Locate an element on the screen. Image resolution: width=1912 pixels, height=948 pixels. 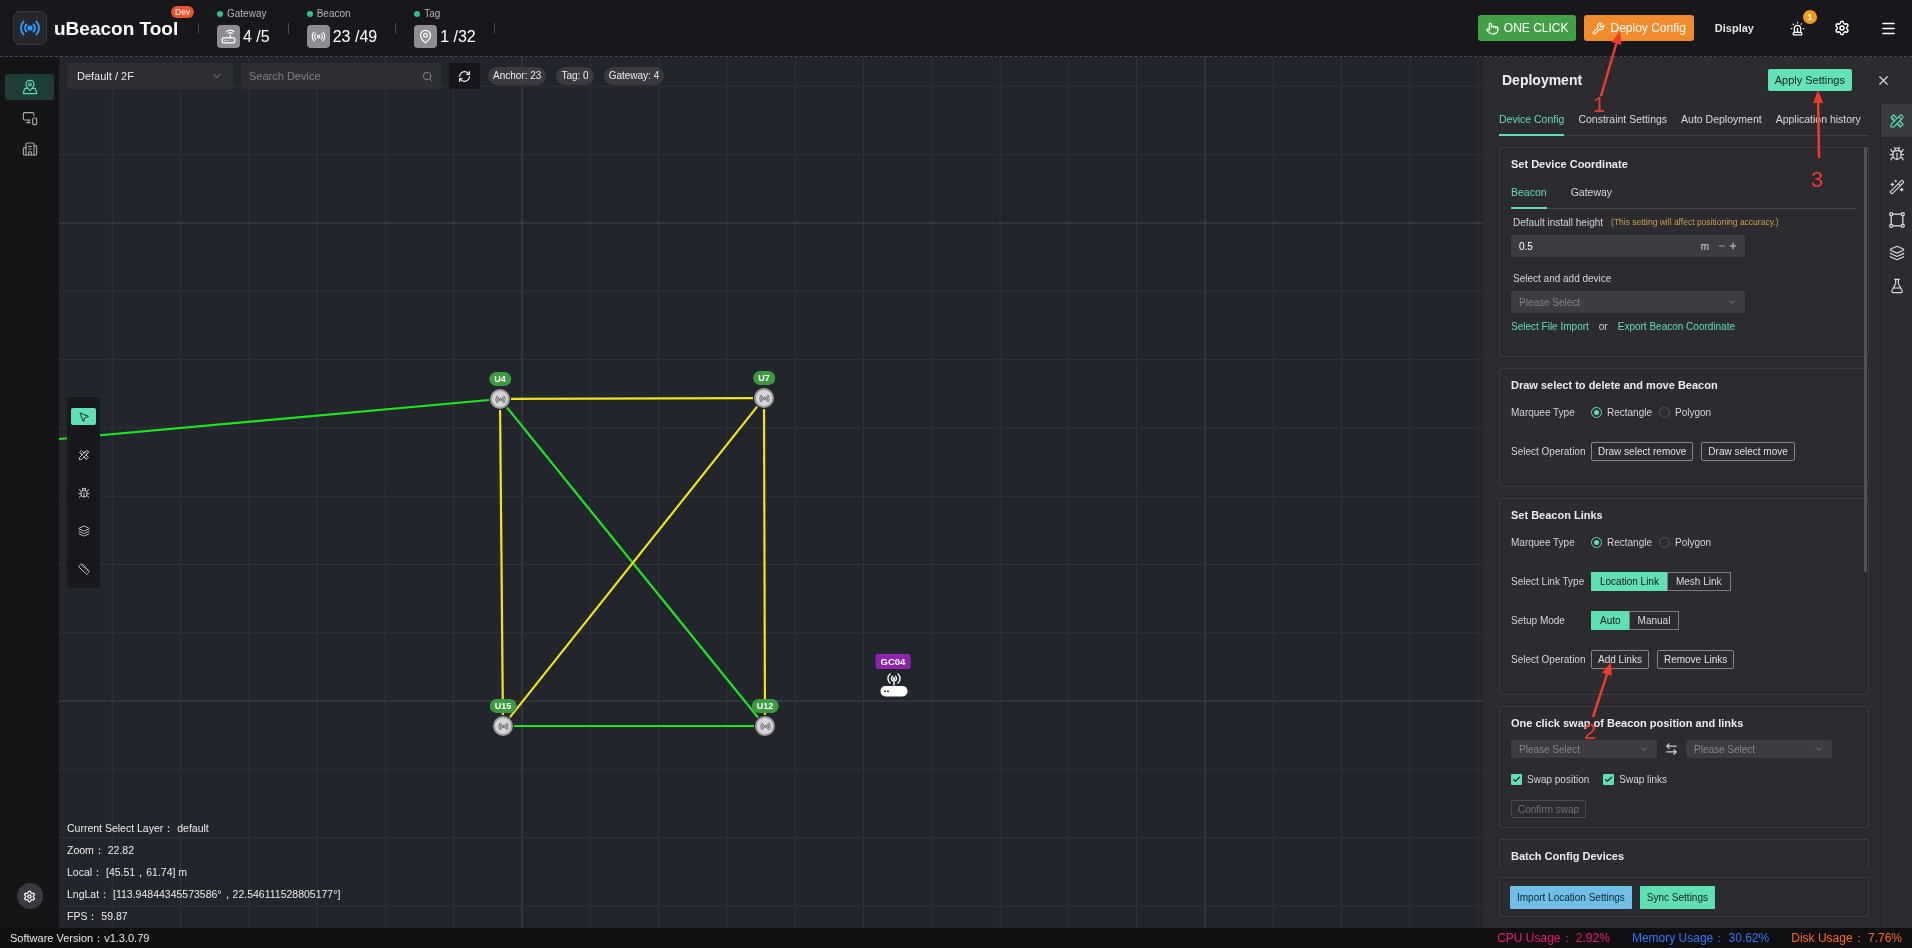
layers-icon is located at coordinates (83, 530).